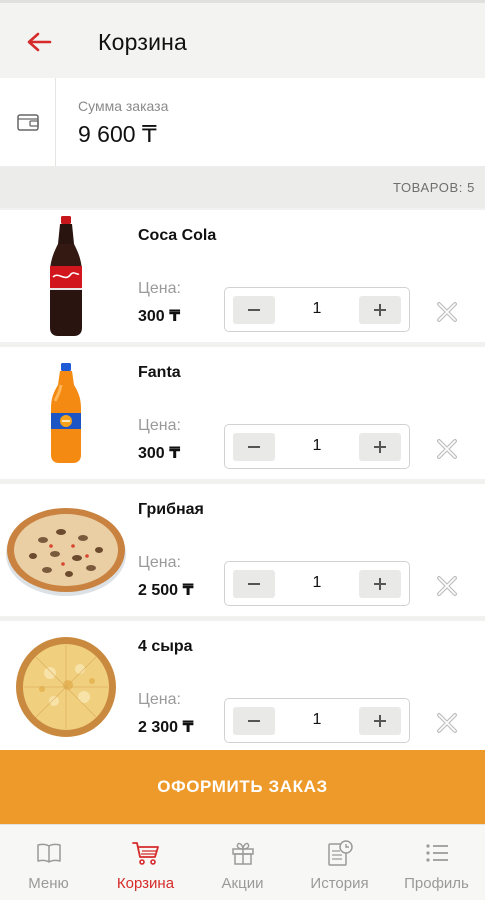  Describe the element at coordinates (243, 853) in the screenshot. I see `gift-icon` at that location.